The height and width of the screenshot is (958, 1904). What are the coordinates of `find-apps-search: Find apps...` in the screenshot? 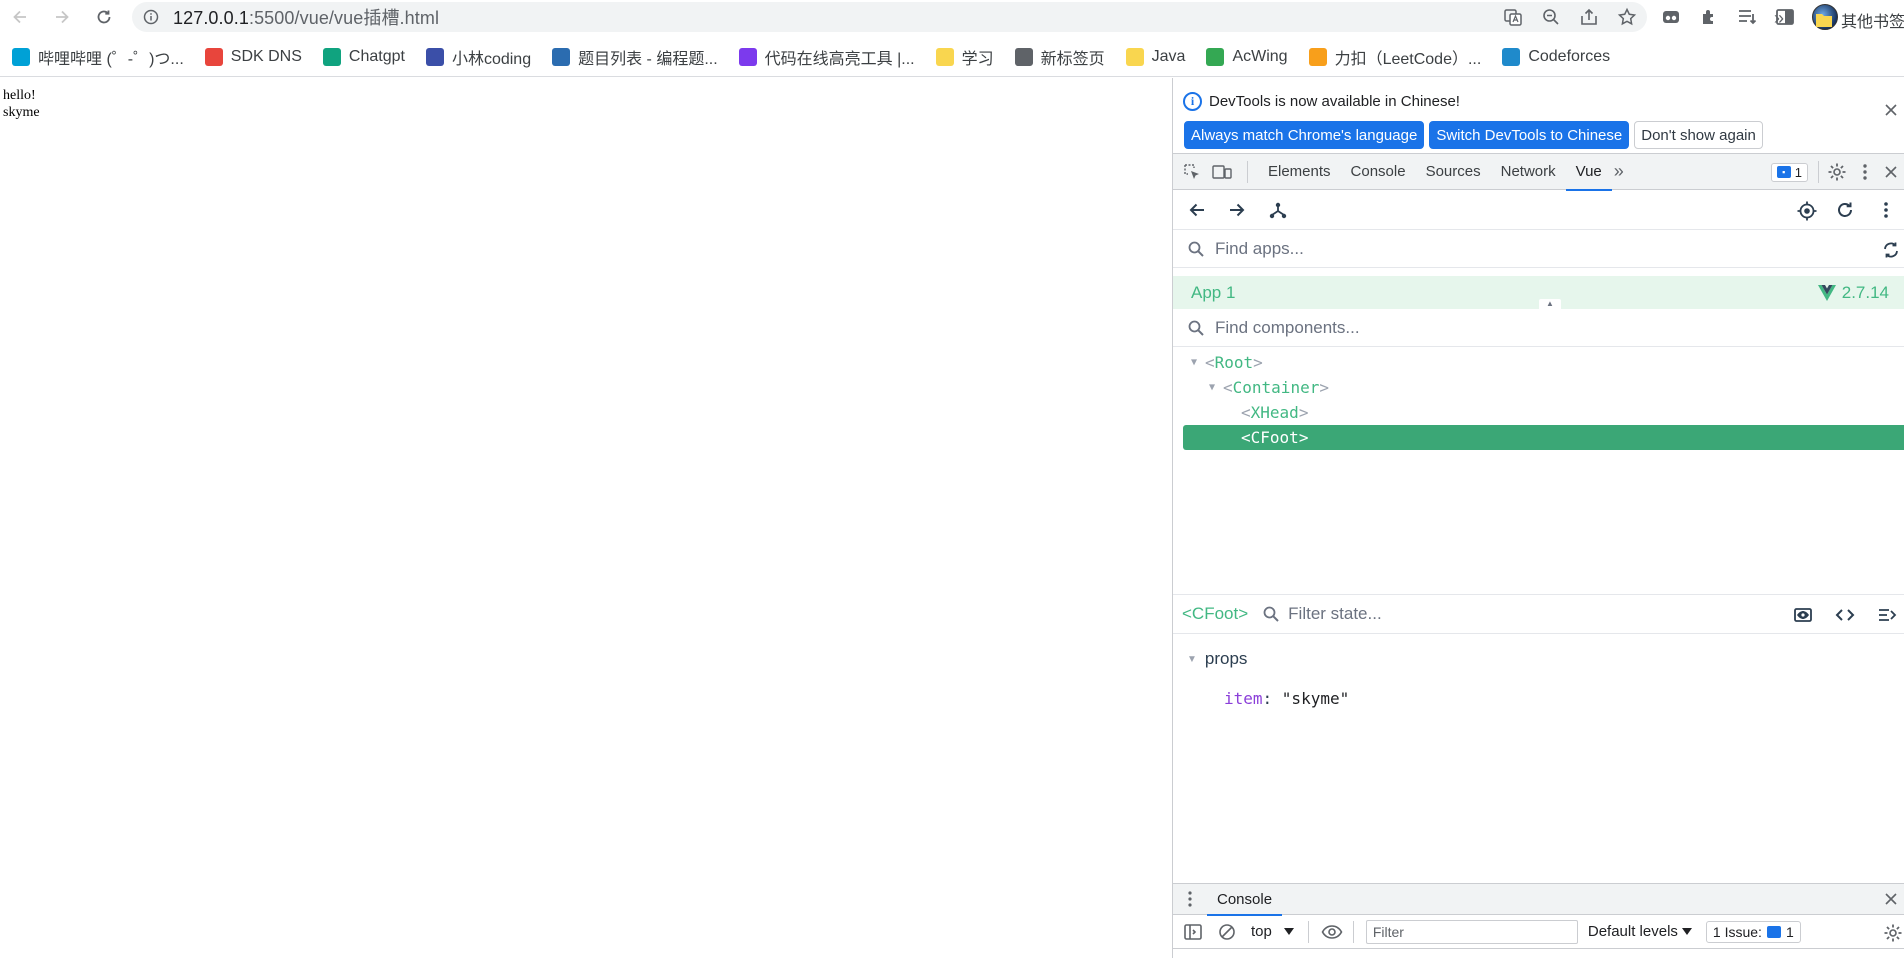 It's located at (1538, 249).